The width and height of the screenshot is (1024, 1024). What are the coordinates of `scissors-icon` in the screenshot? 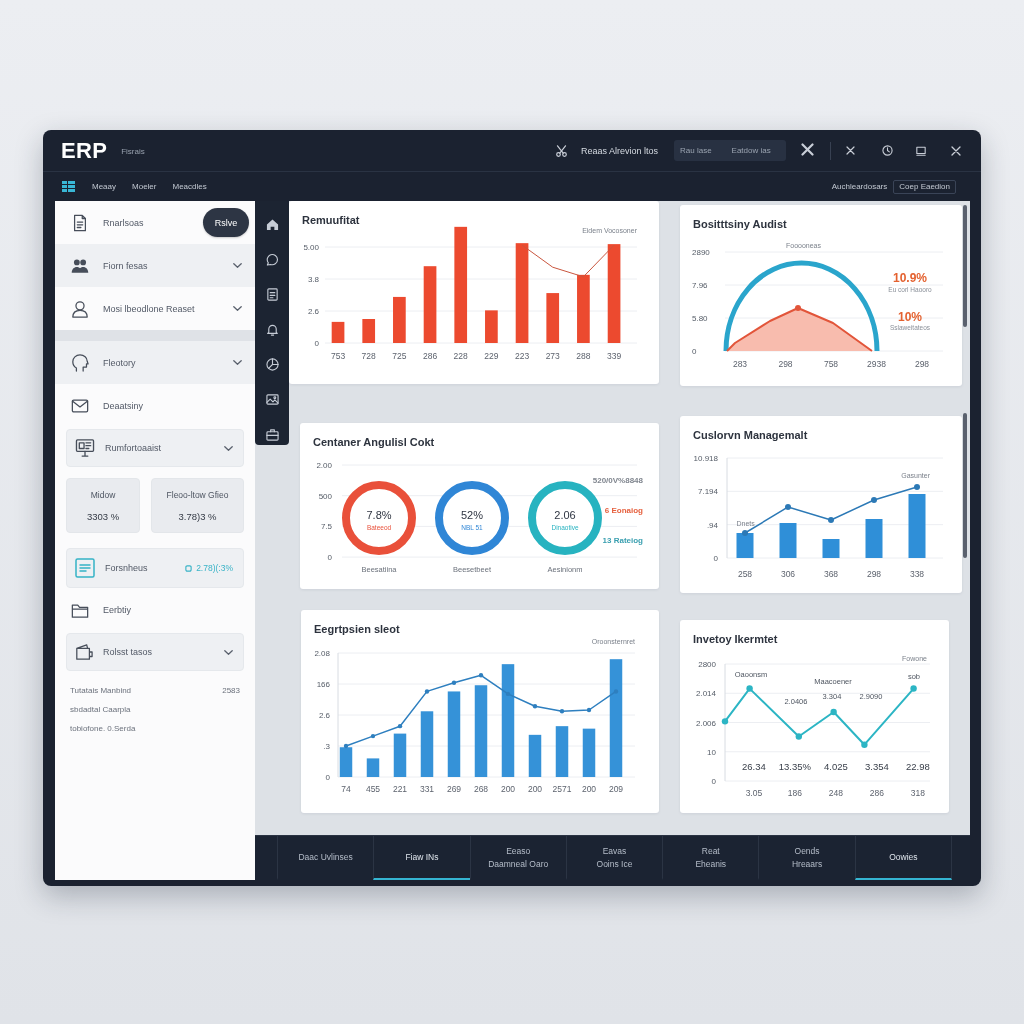 It's located at (561, 150).